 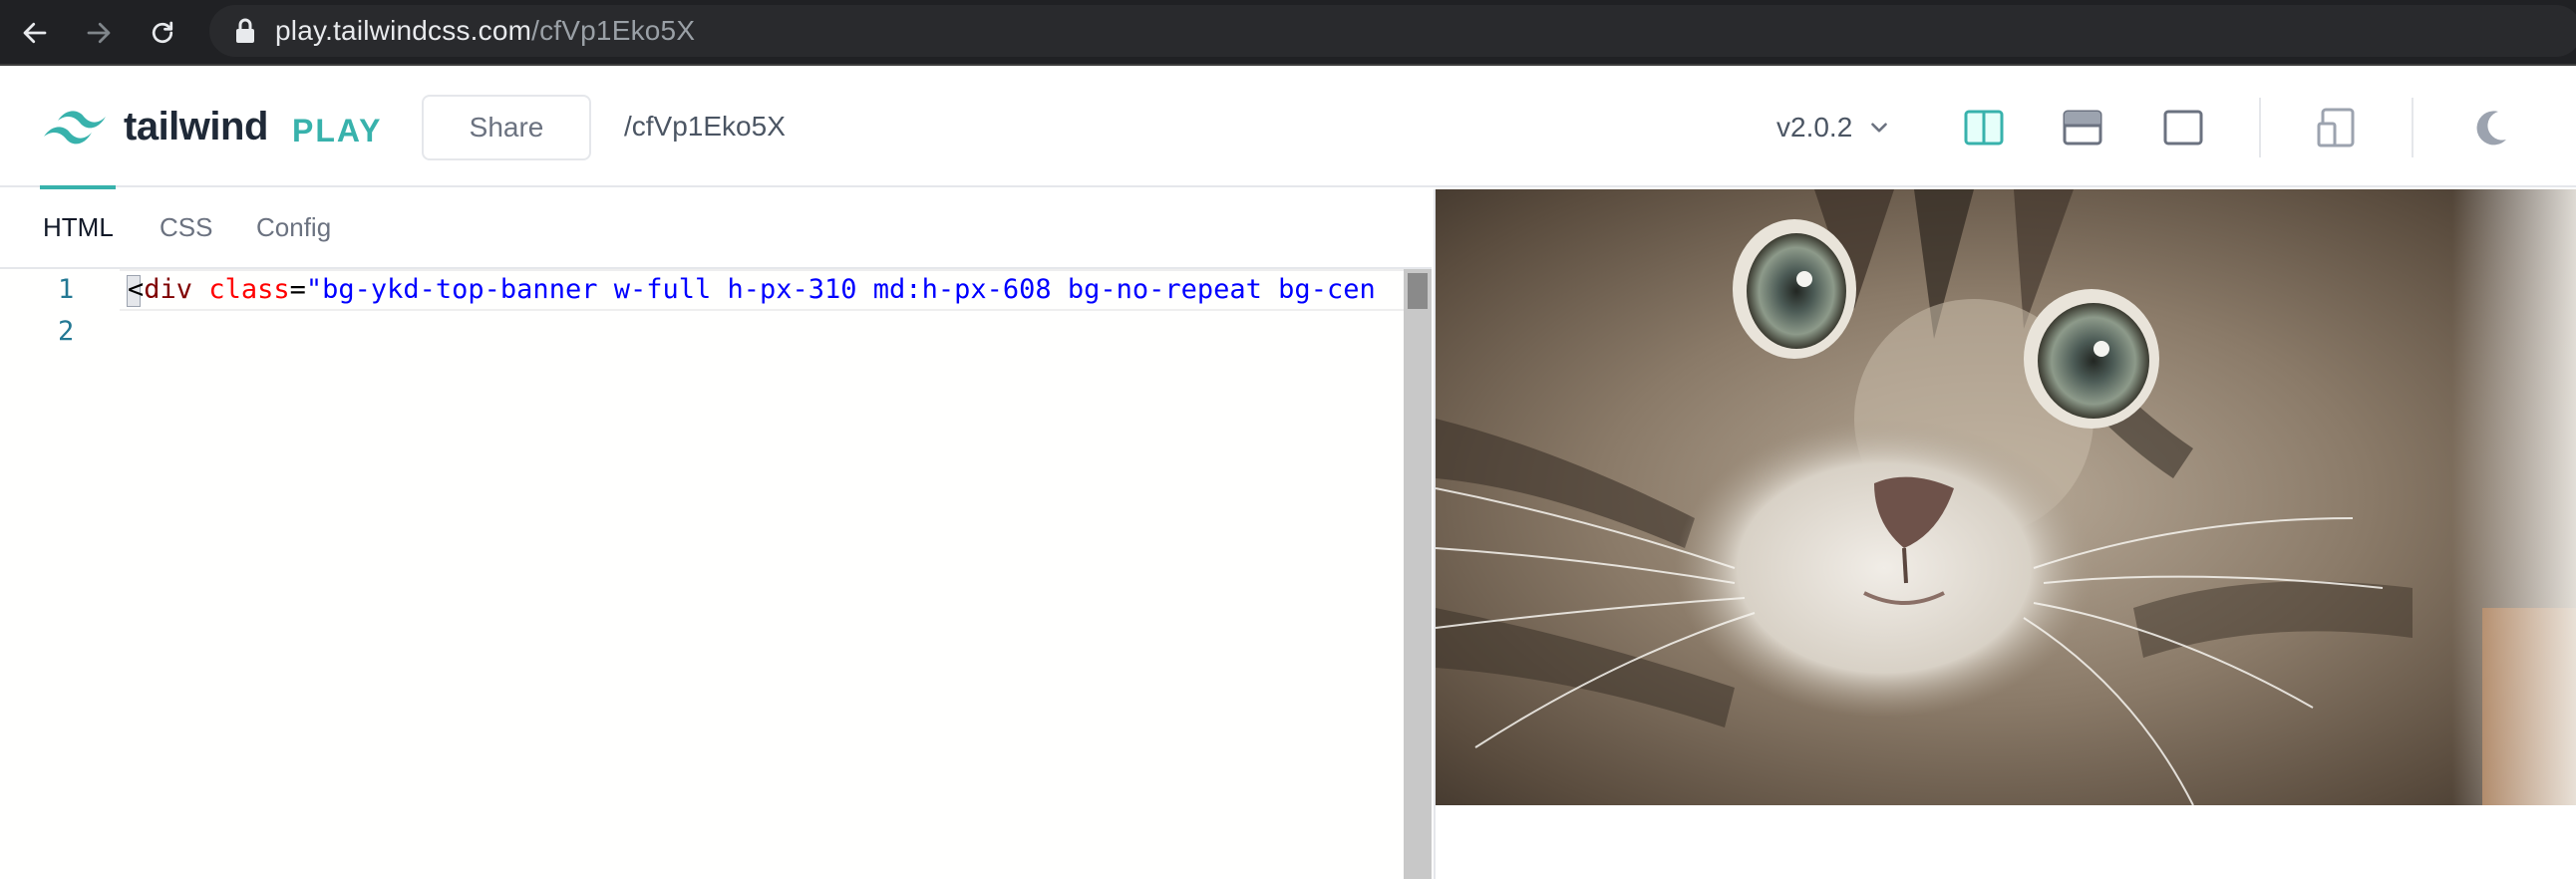 What do you see at coordinates (1418, 291) in the screenshot?
I see `scrollbar-thumb` at bounding box center [1418, 291].